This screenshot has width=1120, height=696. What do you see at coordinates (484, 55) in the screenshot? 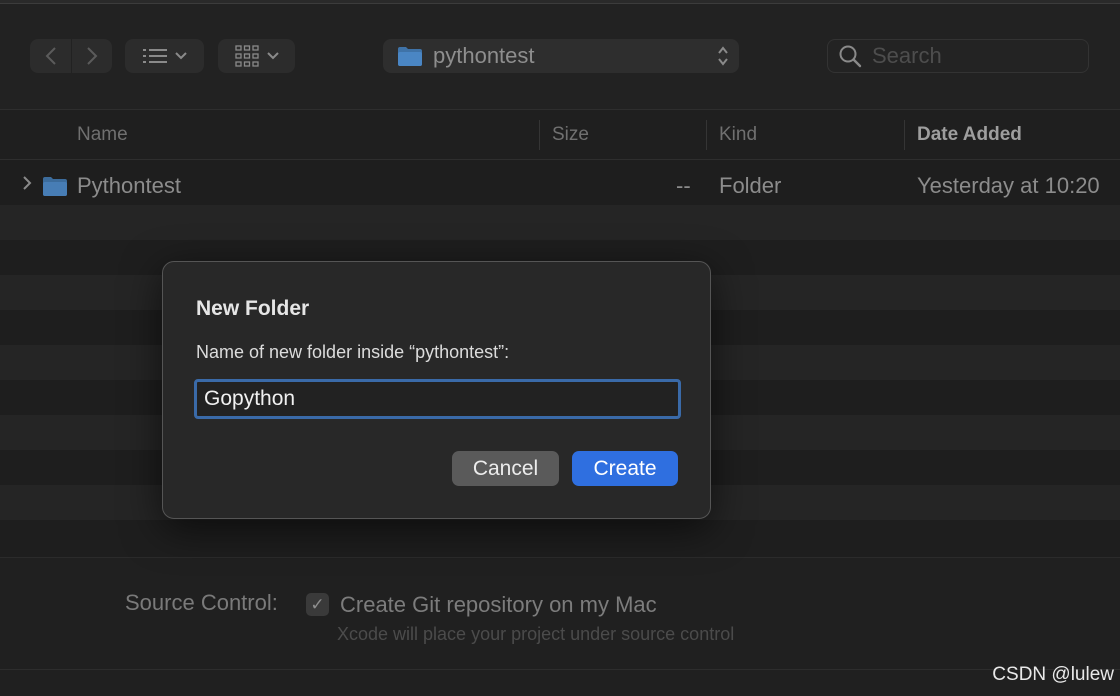
I see `location-label: pythontest` at bounding box center [484, 55].